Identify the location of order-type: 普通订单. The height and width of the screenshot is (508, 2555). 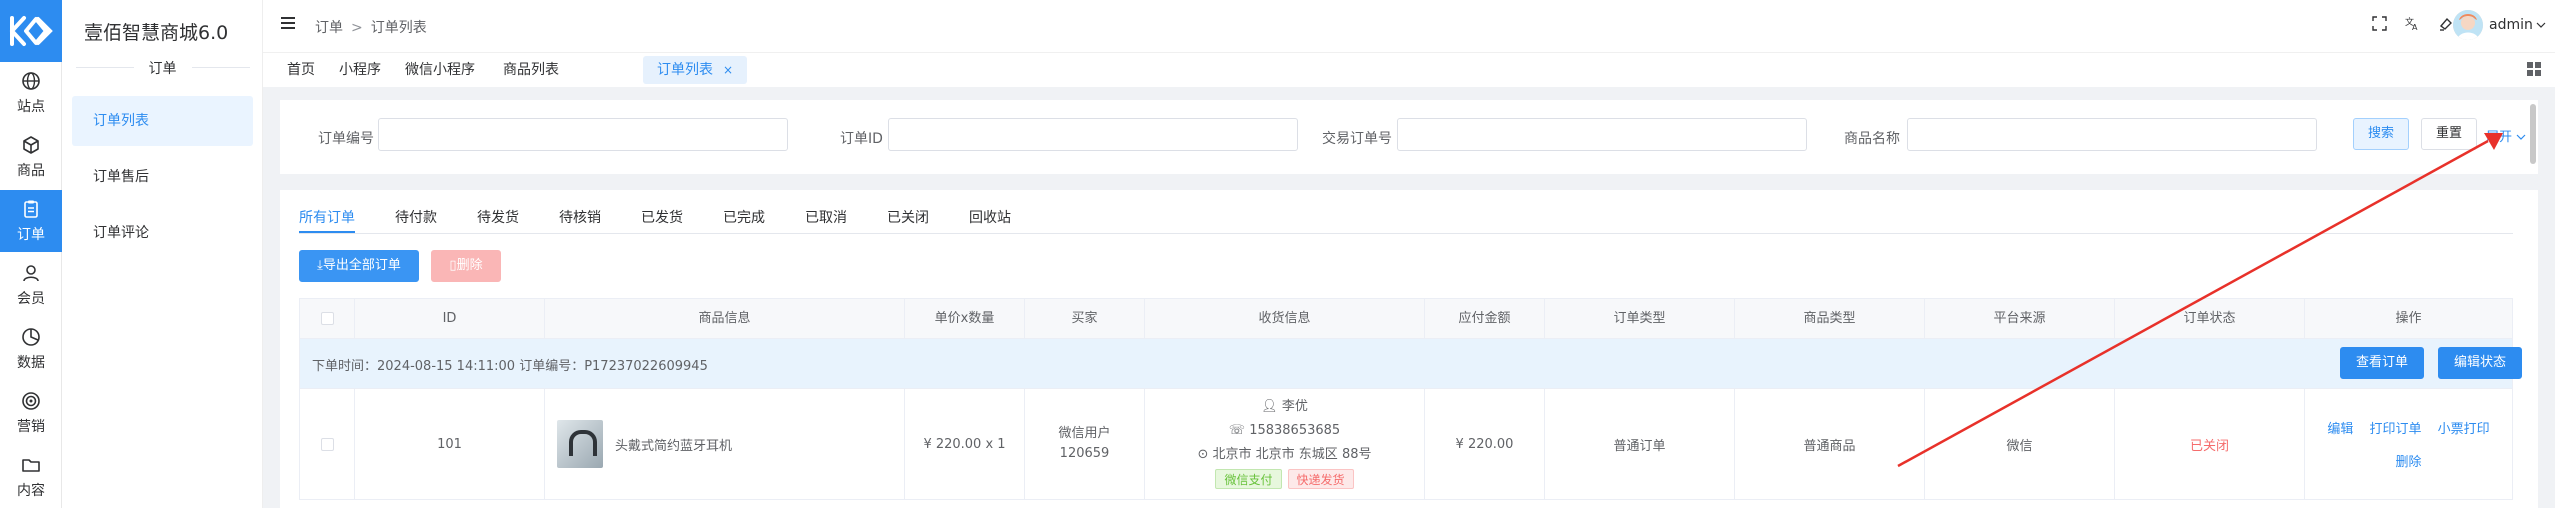
(1640, 444).